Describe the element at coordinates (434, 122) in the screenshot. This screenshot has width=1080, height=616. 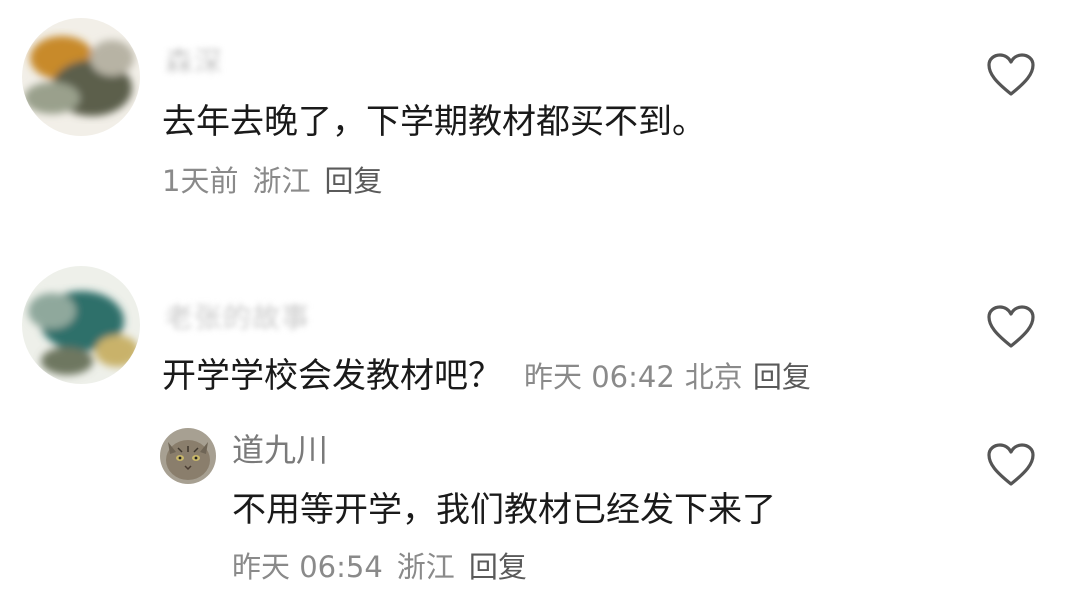
I see `comment-text: 去年去晚了，下学期教材都买不到。` at that location.